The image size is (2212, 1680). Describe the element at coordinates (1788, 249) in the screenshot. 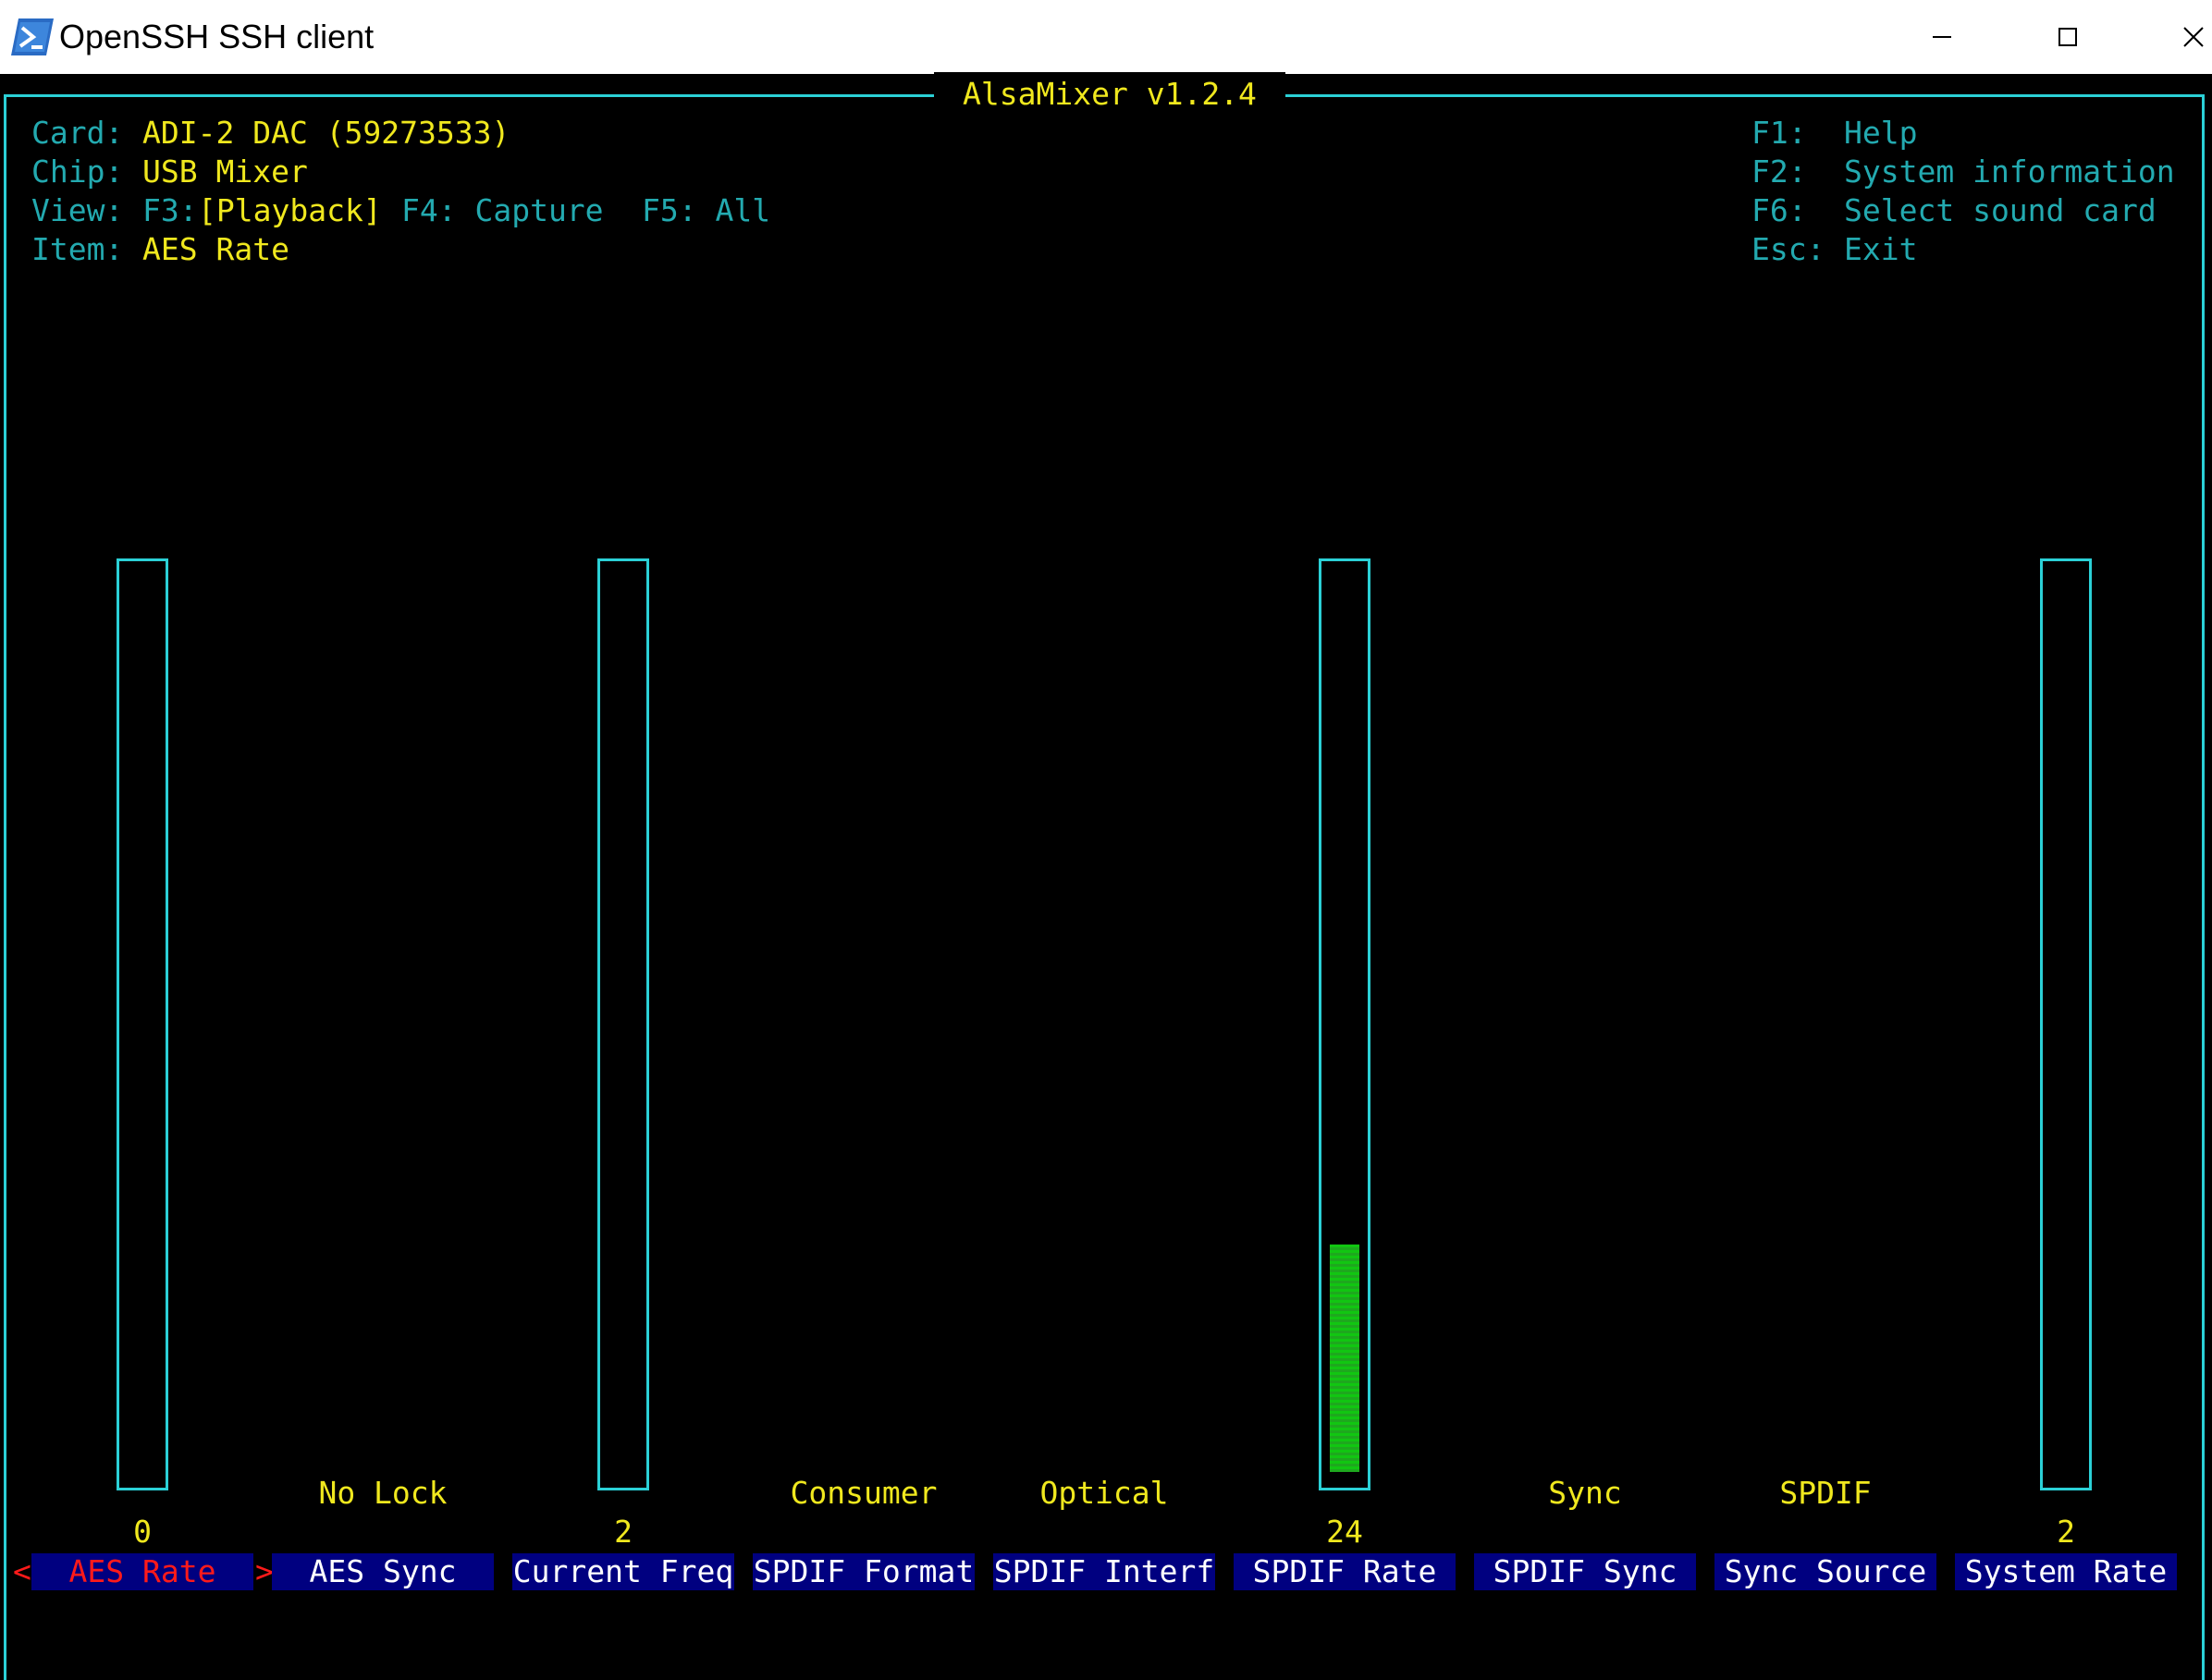

I see `help-esc-key: Esc:` at that location.